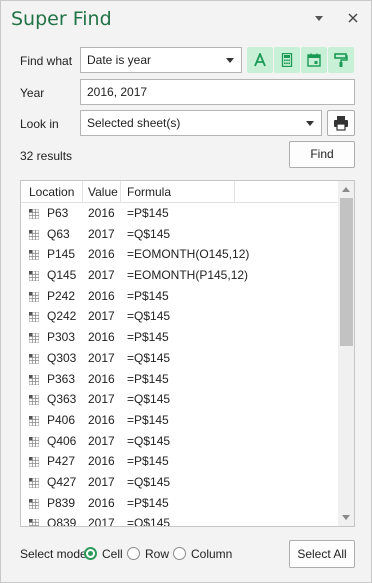 This screenshot has height=583, width=372. What do you see at coordinates (90, 553) in the screenshot?
I see `mode-cell-radio` at bounding box center [90, 553].